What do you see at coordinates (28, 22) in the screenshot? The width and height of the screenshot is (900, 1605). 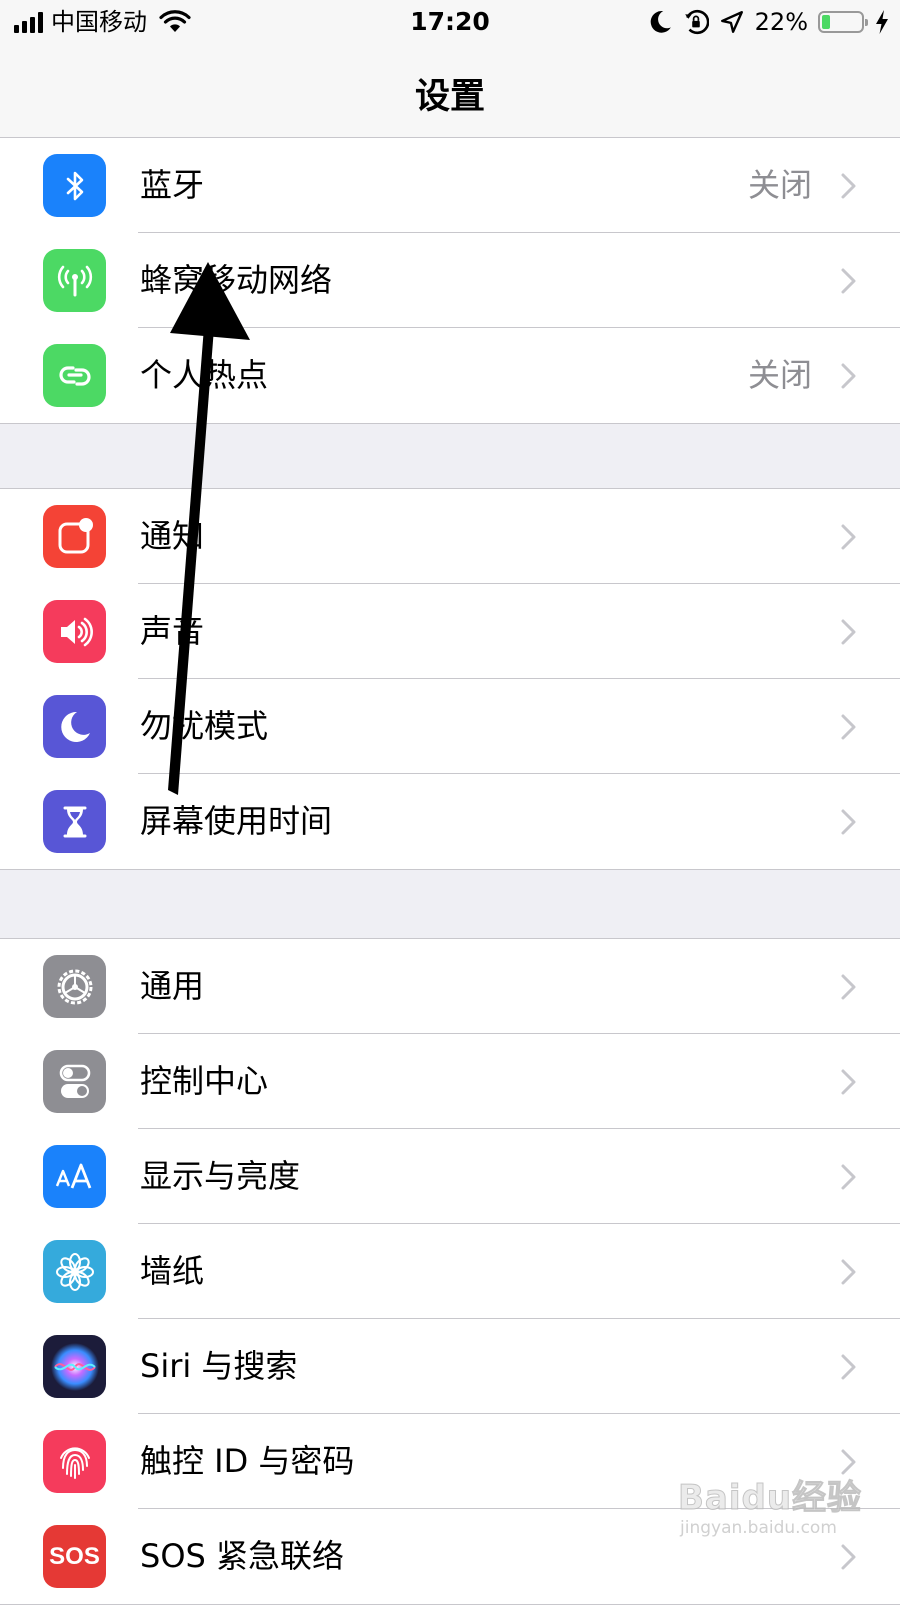 I see `cellular-signal-icon` at bounding box center [28, 22].